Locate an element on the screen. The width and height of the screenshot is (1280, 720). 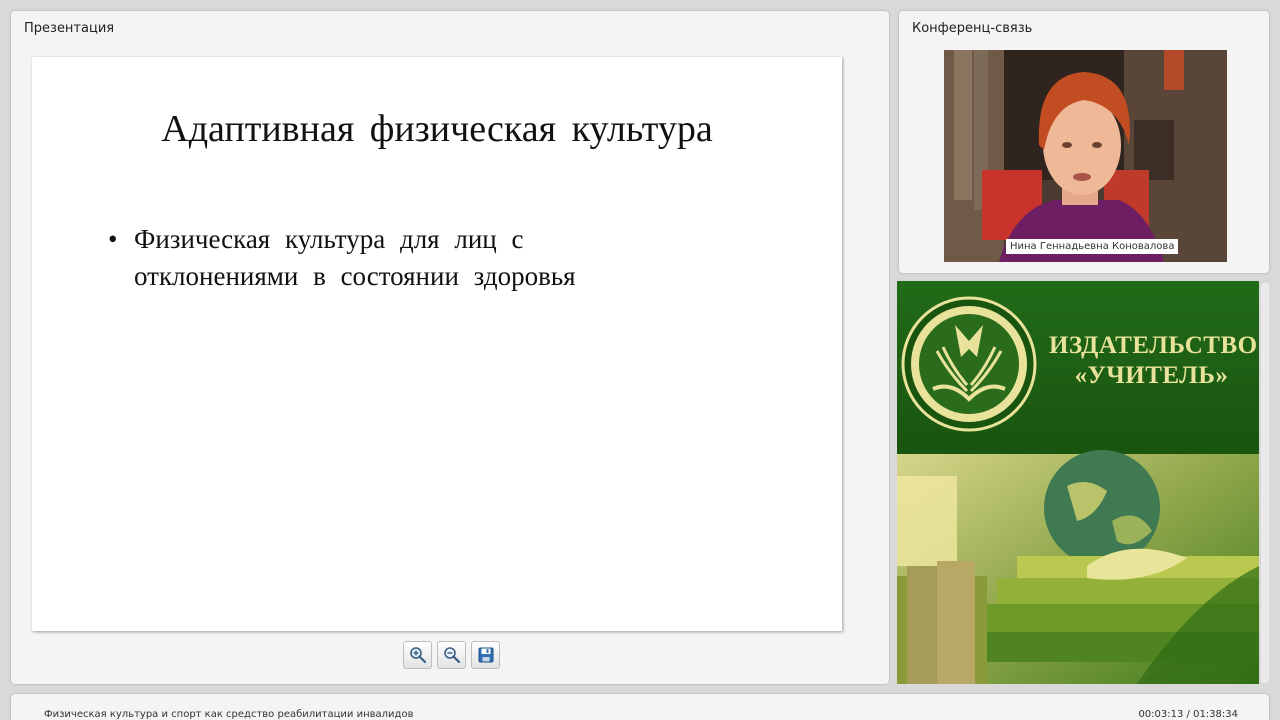
slide-heading: Адаптивная физическая культура is located at coordinates (437, 129).